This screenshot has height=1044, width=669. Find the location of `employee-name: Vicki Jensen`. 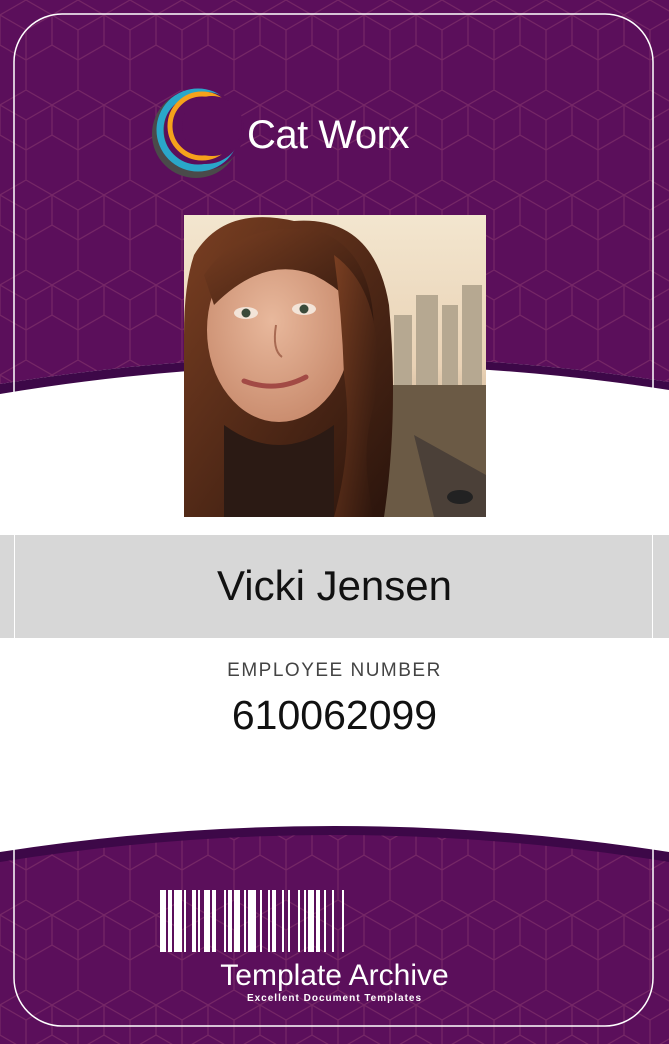

employee-name: Vicki Jensen is located at coordinates (334, 585).